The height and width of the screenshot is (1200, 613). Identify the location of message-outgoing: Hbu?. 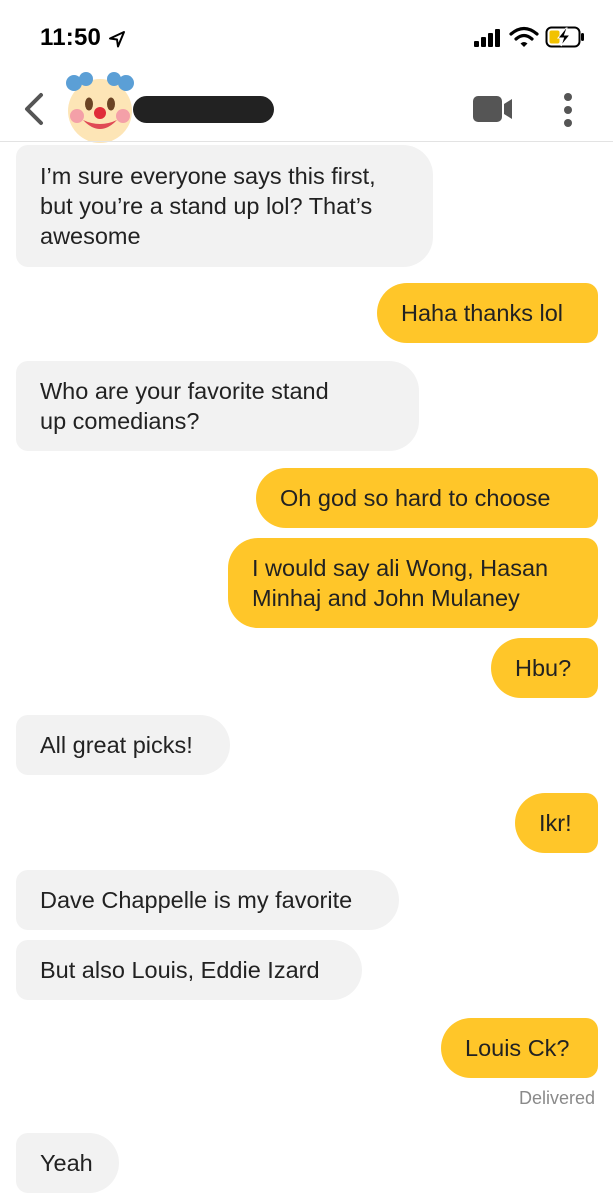
(544, 668).